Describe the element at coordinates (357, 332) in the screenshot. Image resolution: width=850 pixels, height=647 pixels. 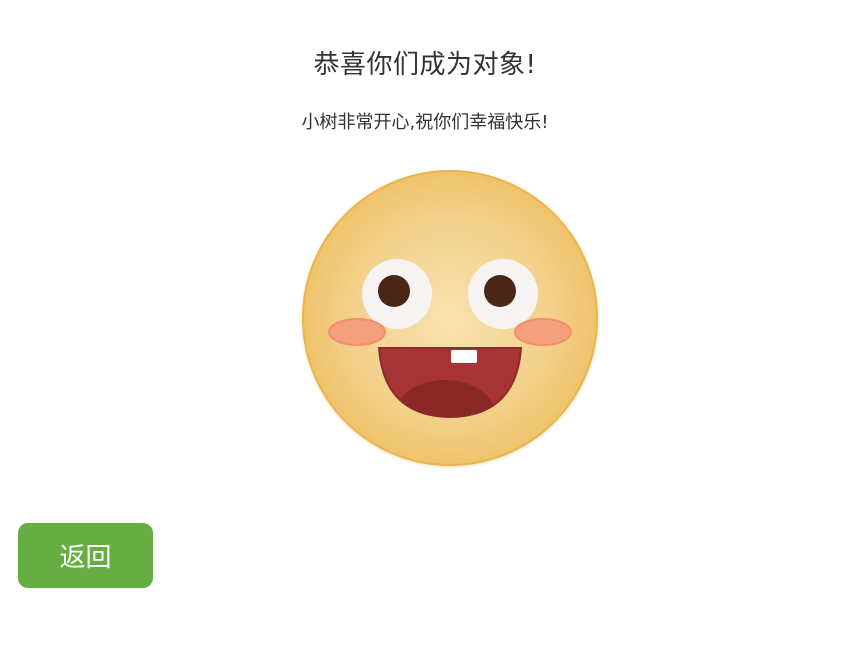
I see `left-cheek` at that location.